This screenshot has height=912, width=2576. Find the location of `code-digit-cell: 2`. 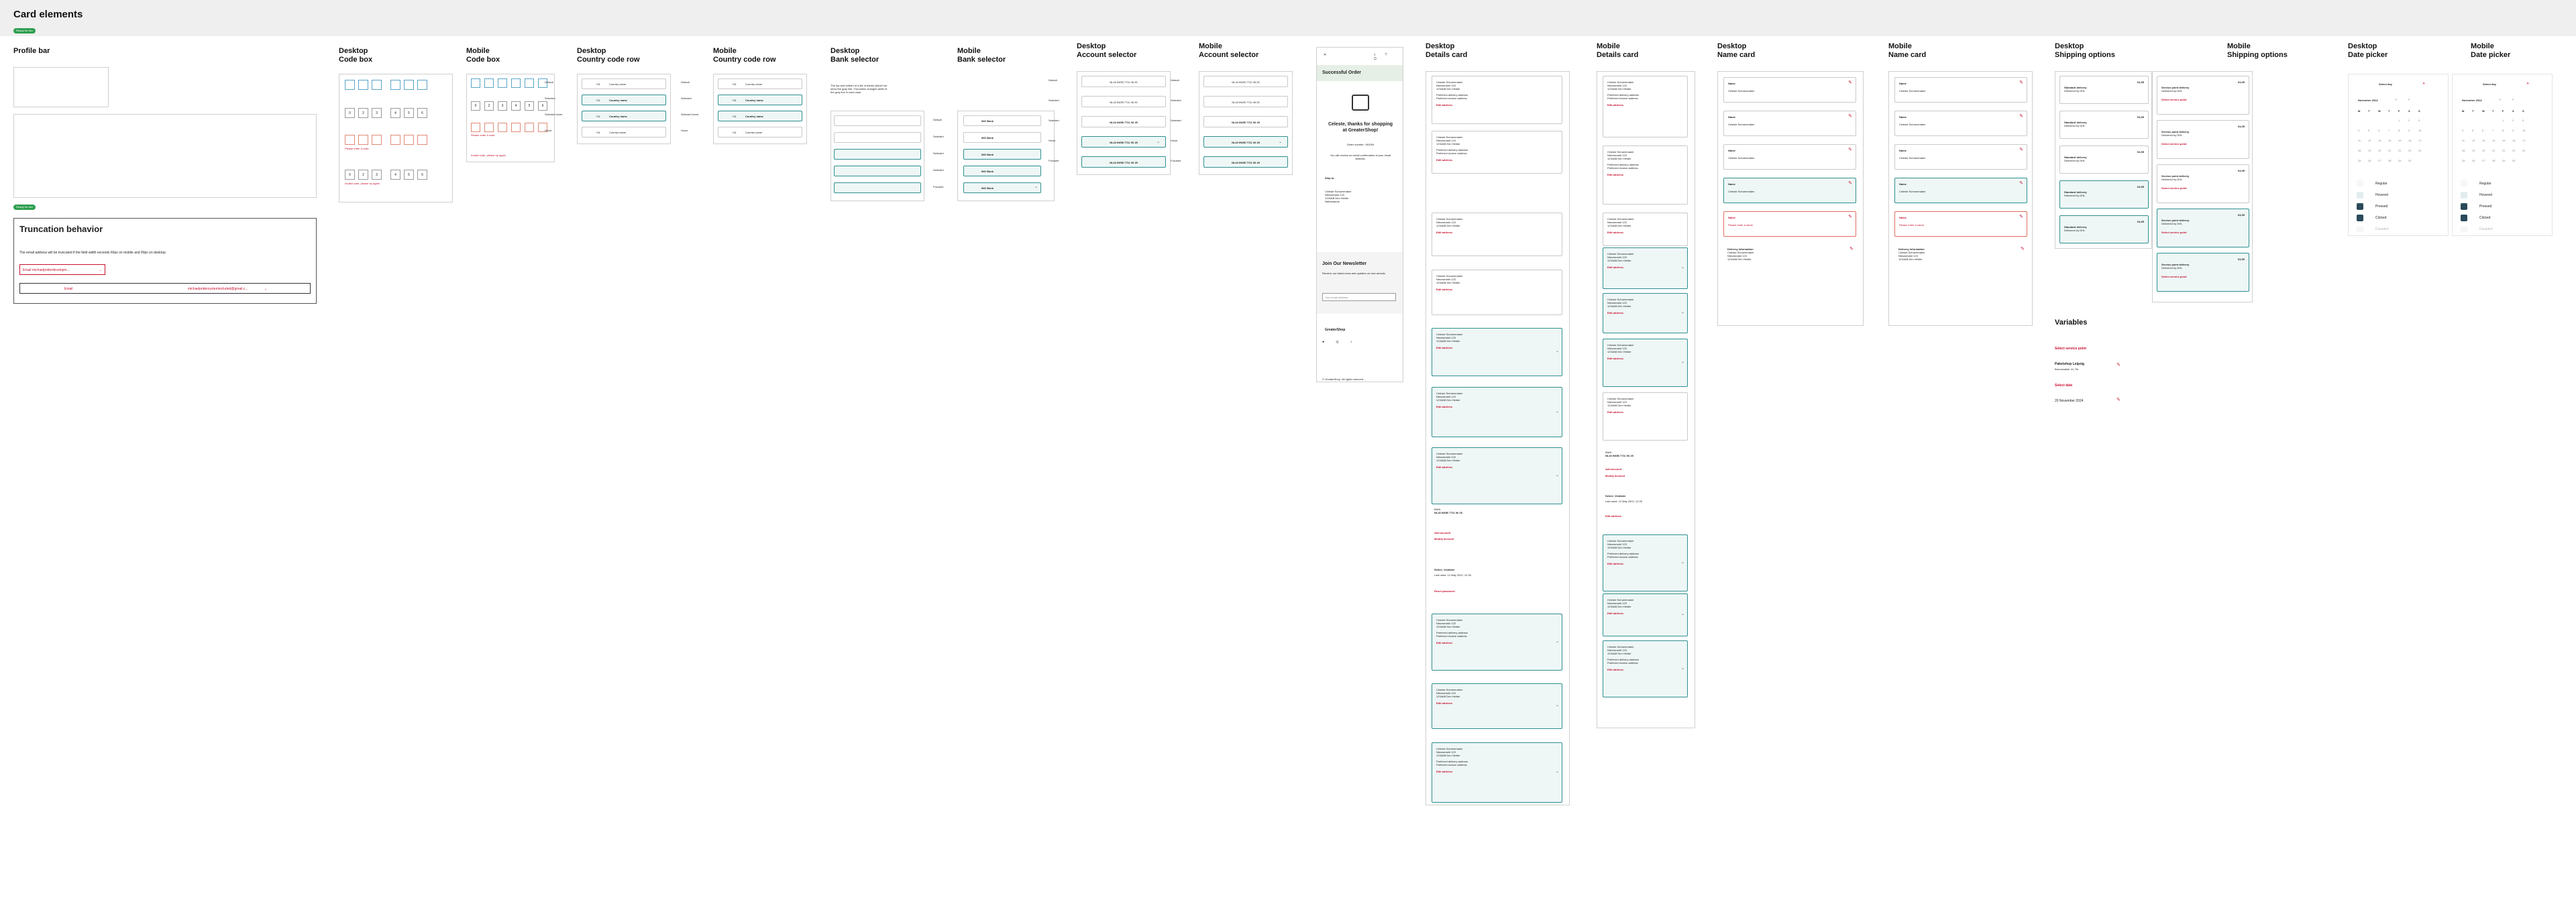

code-digit-cell: 2 is located at coordinates (489, 106).